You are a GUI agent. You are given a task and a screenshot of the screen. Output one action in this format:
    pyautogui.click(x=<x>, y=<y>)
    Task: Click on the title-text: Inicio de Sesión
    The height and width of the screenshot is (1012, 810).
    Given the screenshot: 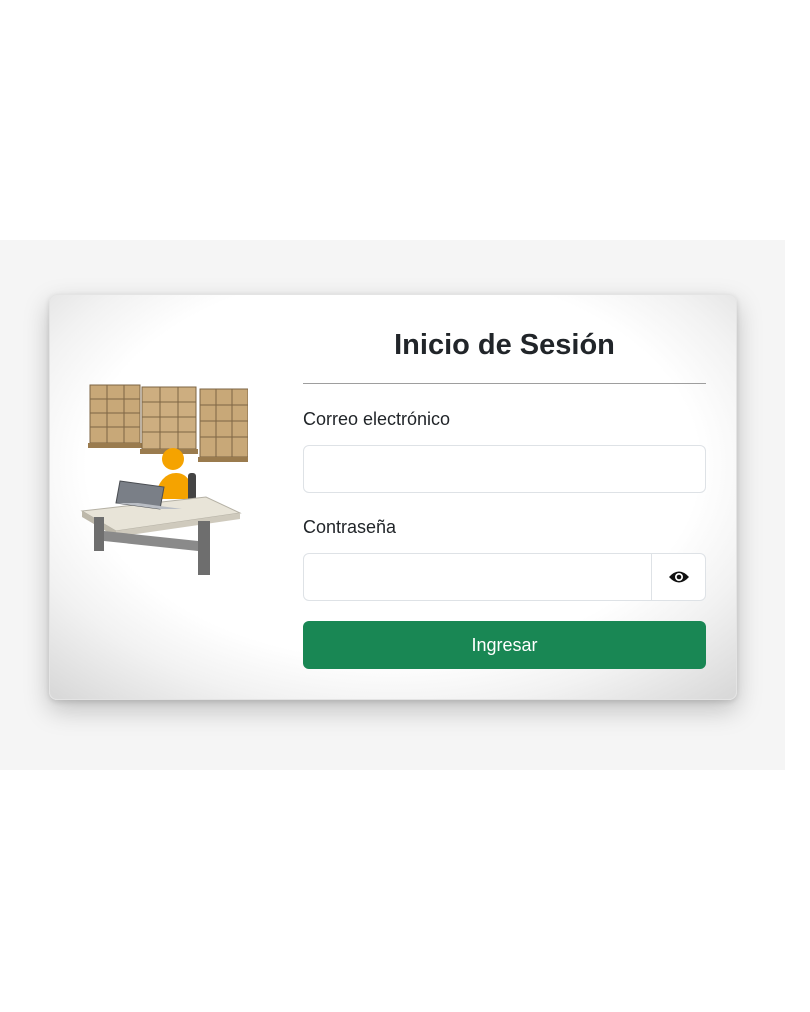 What is the action you would take?
    pyautogui.click(x=504, y=345)
    